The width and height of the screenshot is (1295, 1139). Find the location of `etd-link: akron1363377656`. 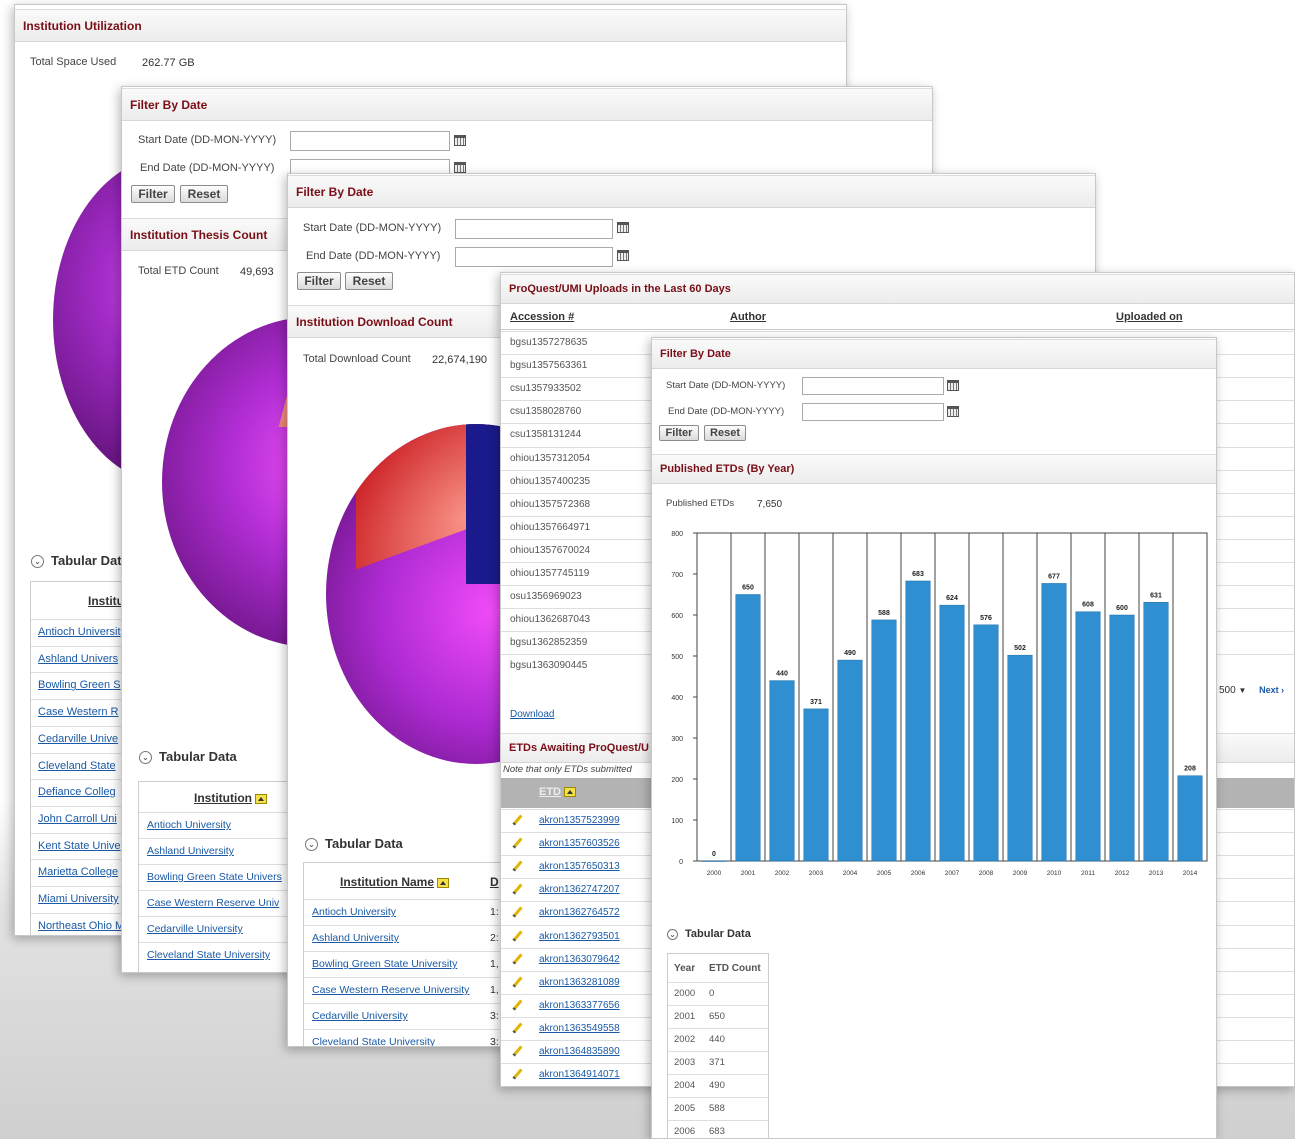

etd-link: akron1363377656 is located at coordinates (579, 1005).